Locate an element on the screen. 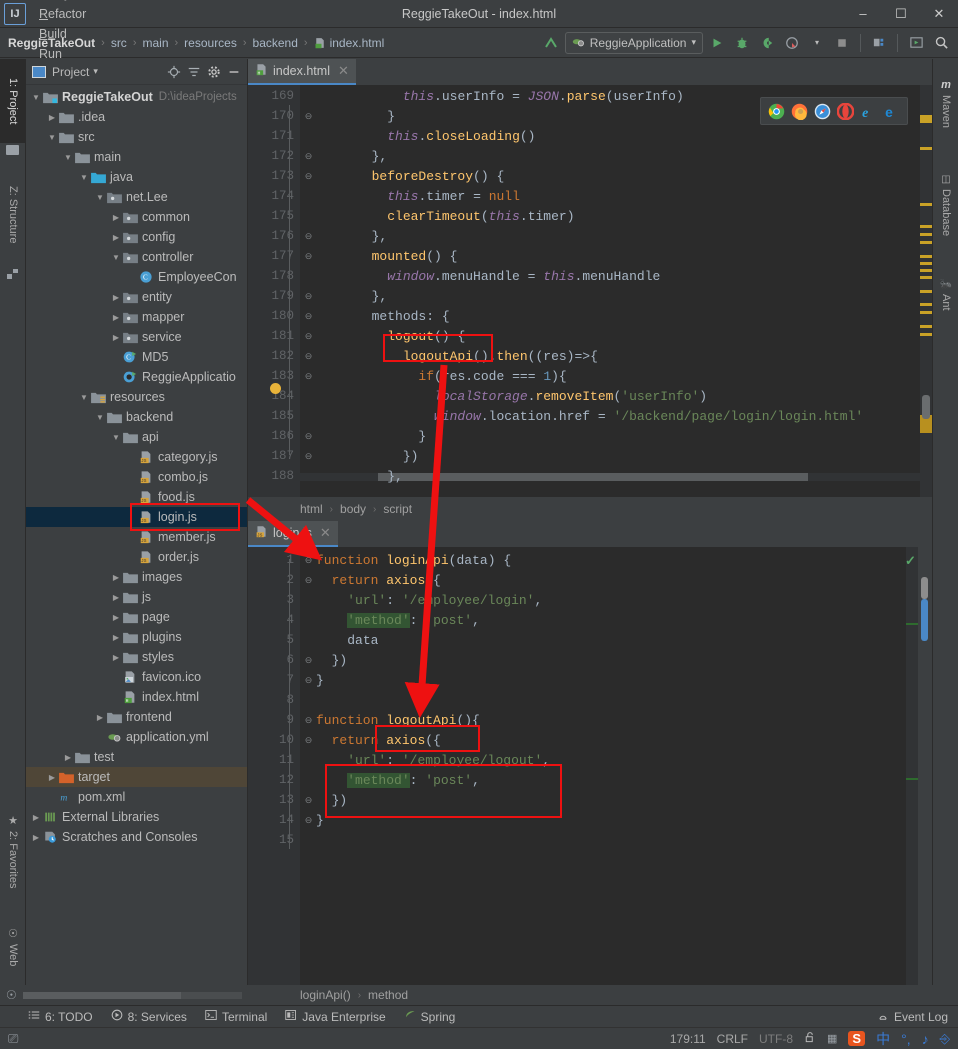 The height and width of the screenshot is (1049, 958). code-line: }) is located at coordinates (387, 456).